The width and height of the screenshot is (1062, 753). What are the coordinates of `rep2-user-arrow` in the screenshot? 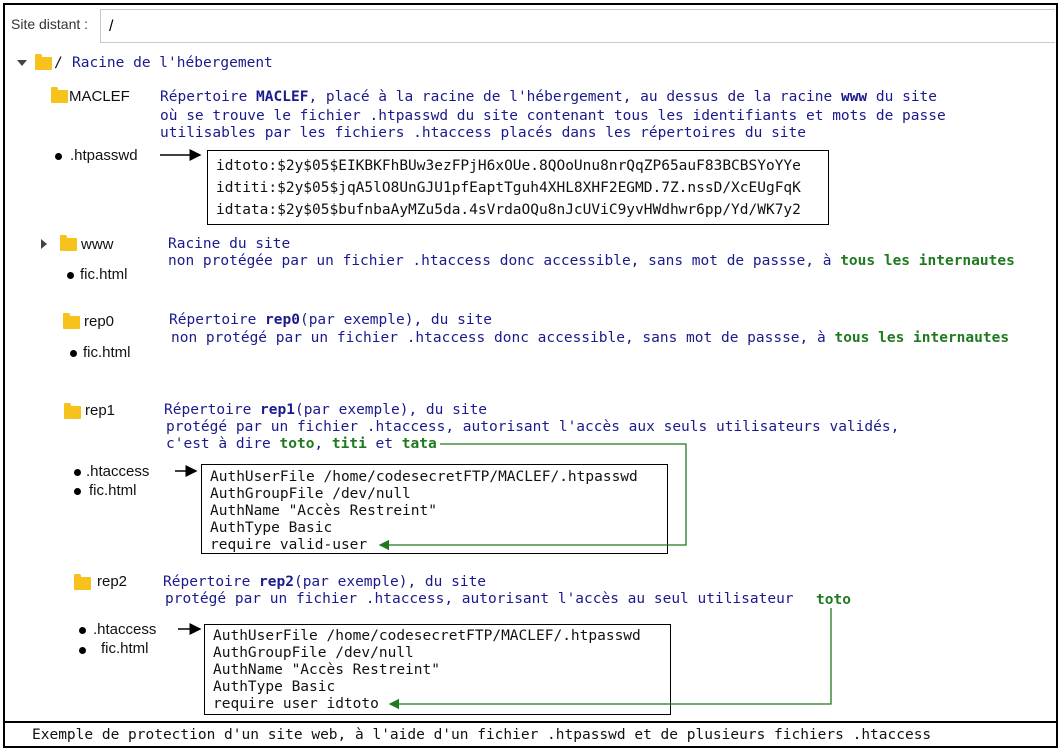 It's located at (610, 659).